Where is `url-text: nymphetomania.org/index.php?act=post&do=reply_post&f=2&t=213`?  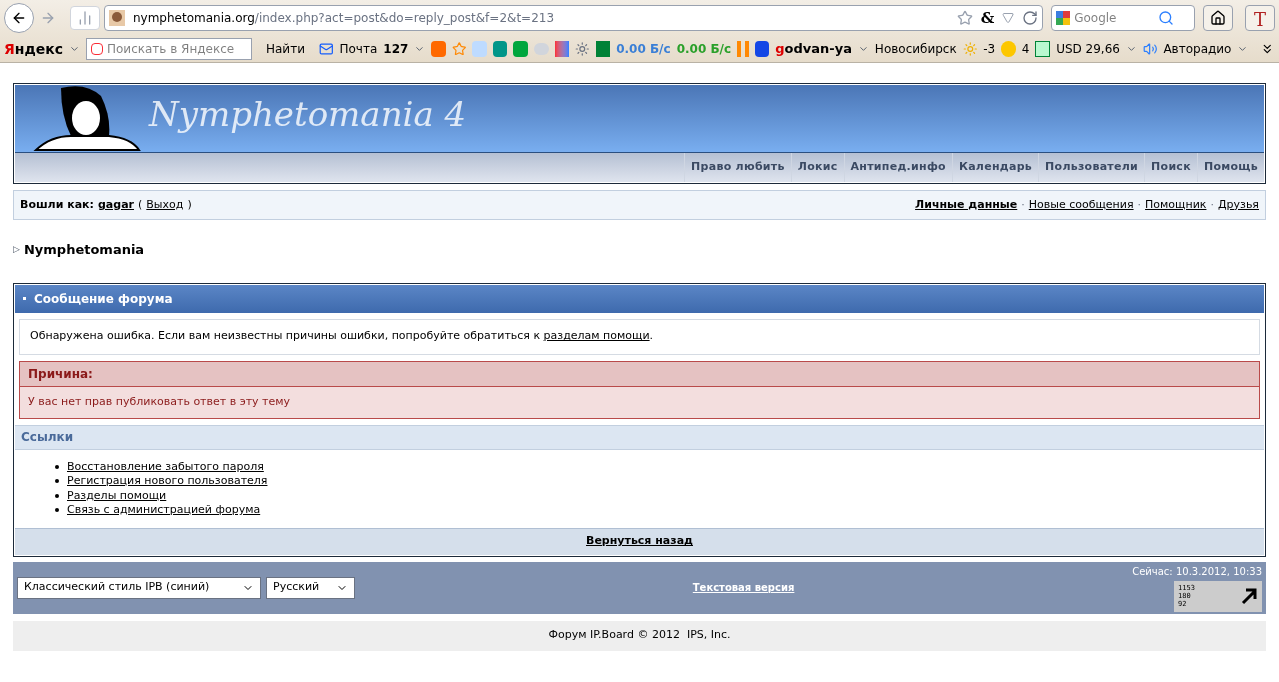 url-text: nymphetomania.org/index.php?act=post&do=reply_post&f=2&t=213 is located at coordinates (343, 18).